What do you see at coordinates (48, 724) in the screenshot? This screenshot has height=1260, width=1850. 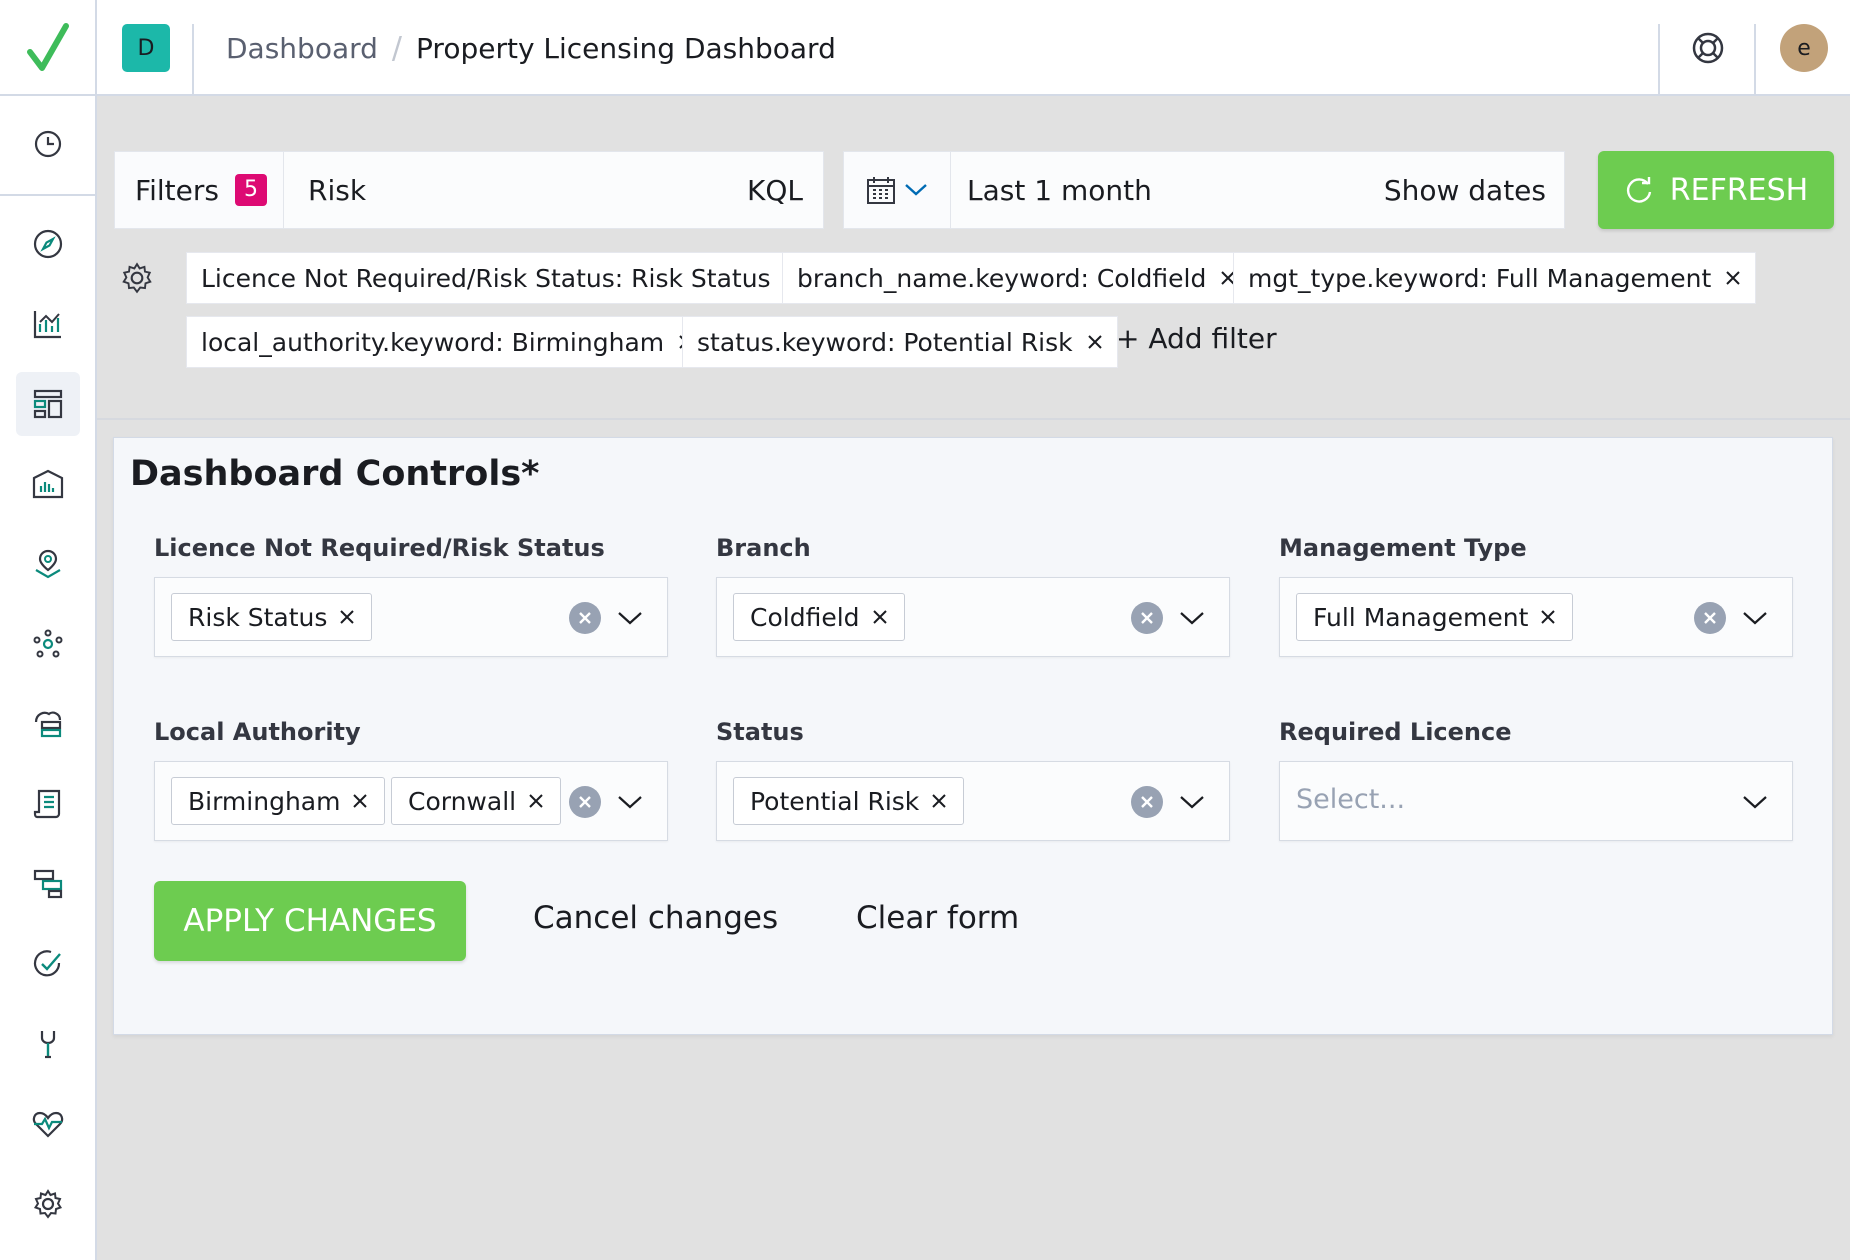 I see `nav-infrastructure` at bounding box center [48, 724].